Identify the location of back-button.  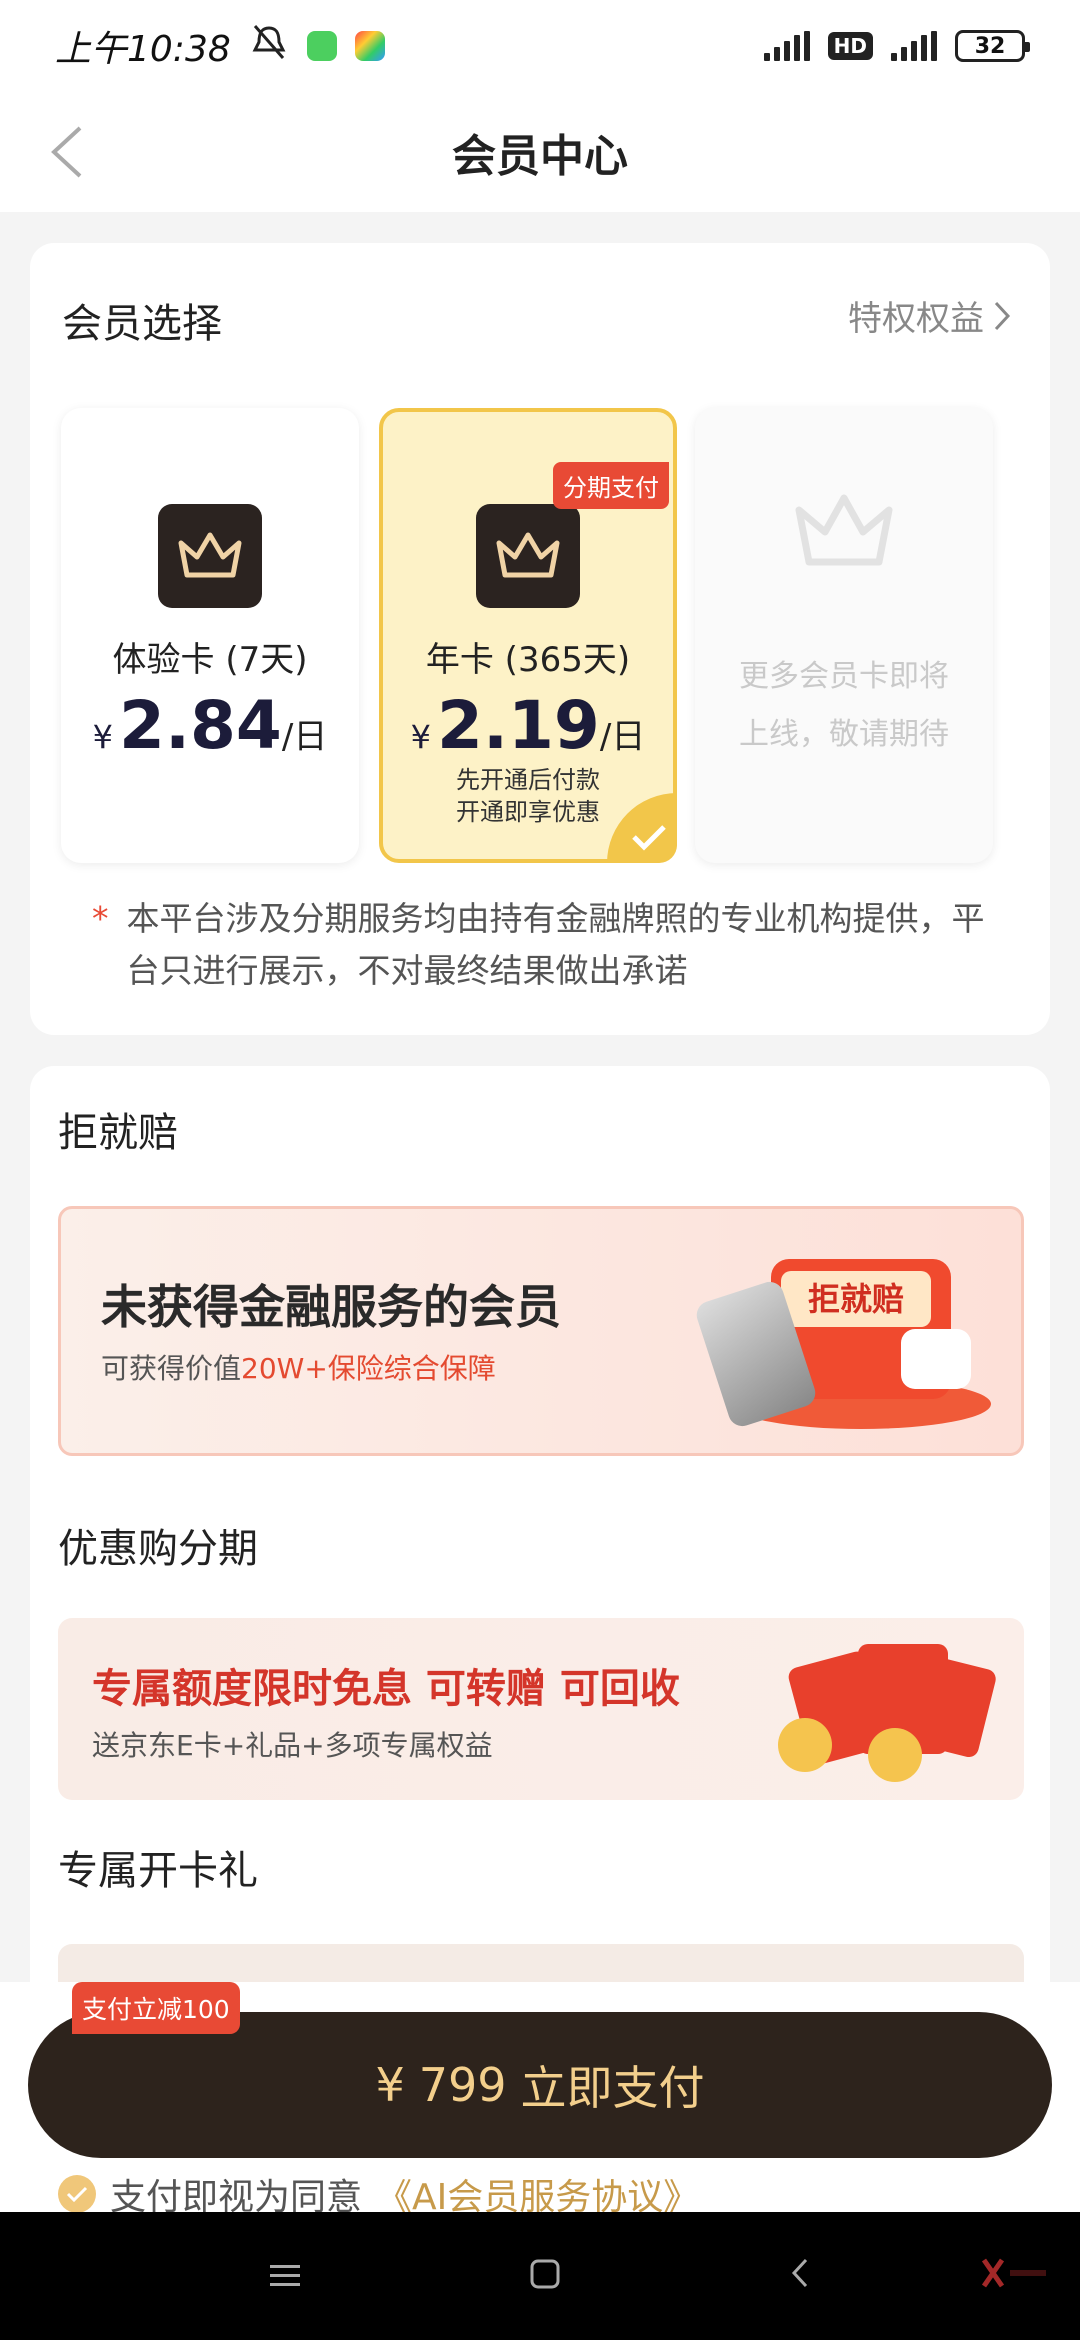
(66, 152).